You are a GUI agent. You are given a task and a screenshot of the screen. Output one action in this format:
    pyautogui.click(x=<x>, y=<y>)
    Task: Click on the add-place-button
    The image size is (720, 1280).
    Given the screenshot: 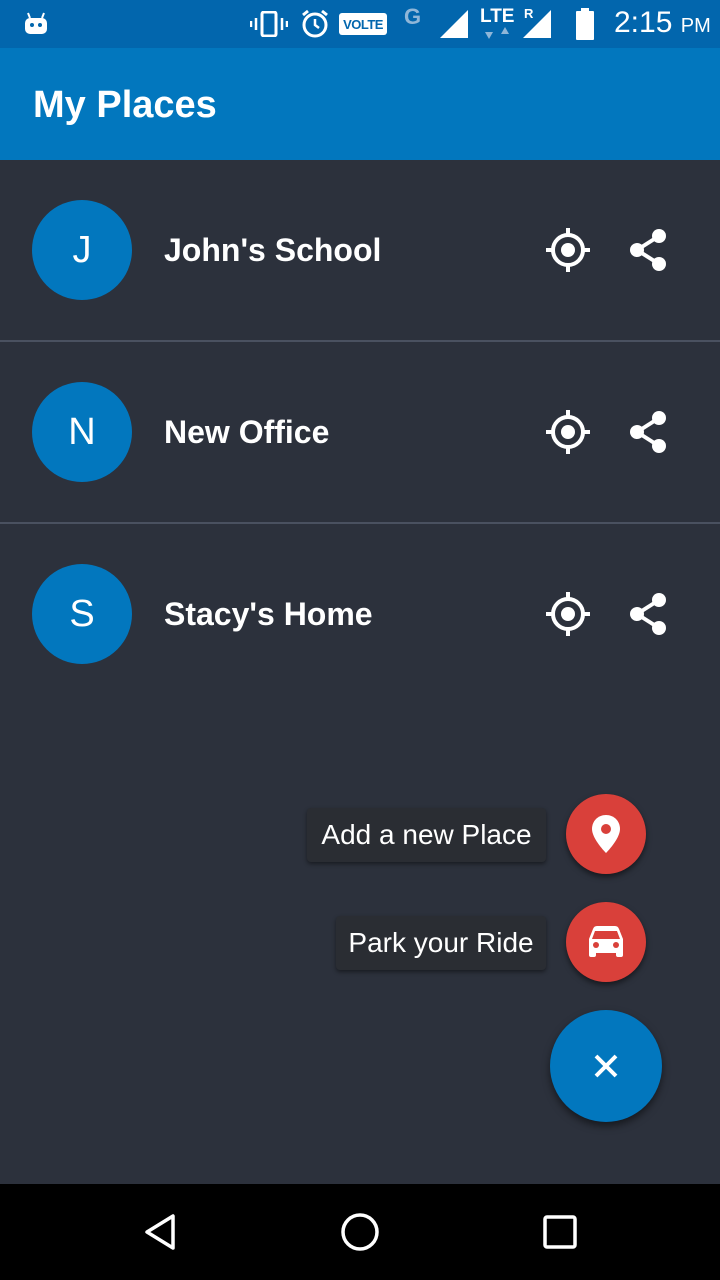 What is the action you would take?
    pyautogui.click(x=606, y=834)
    